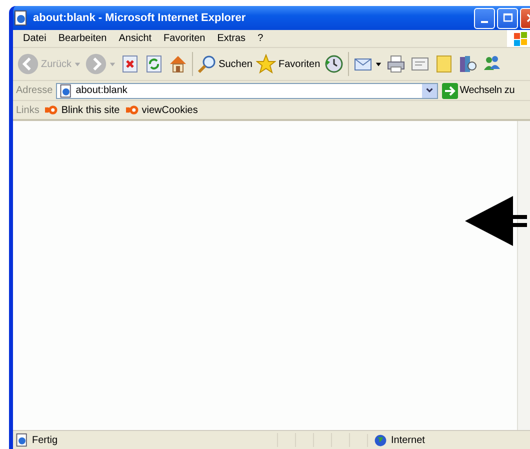 This screenshot has height=449, width=530. What do you see at coordinates (266, 64) in the screenshot?
I see `star-icon` at bounding box center [266, 64].